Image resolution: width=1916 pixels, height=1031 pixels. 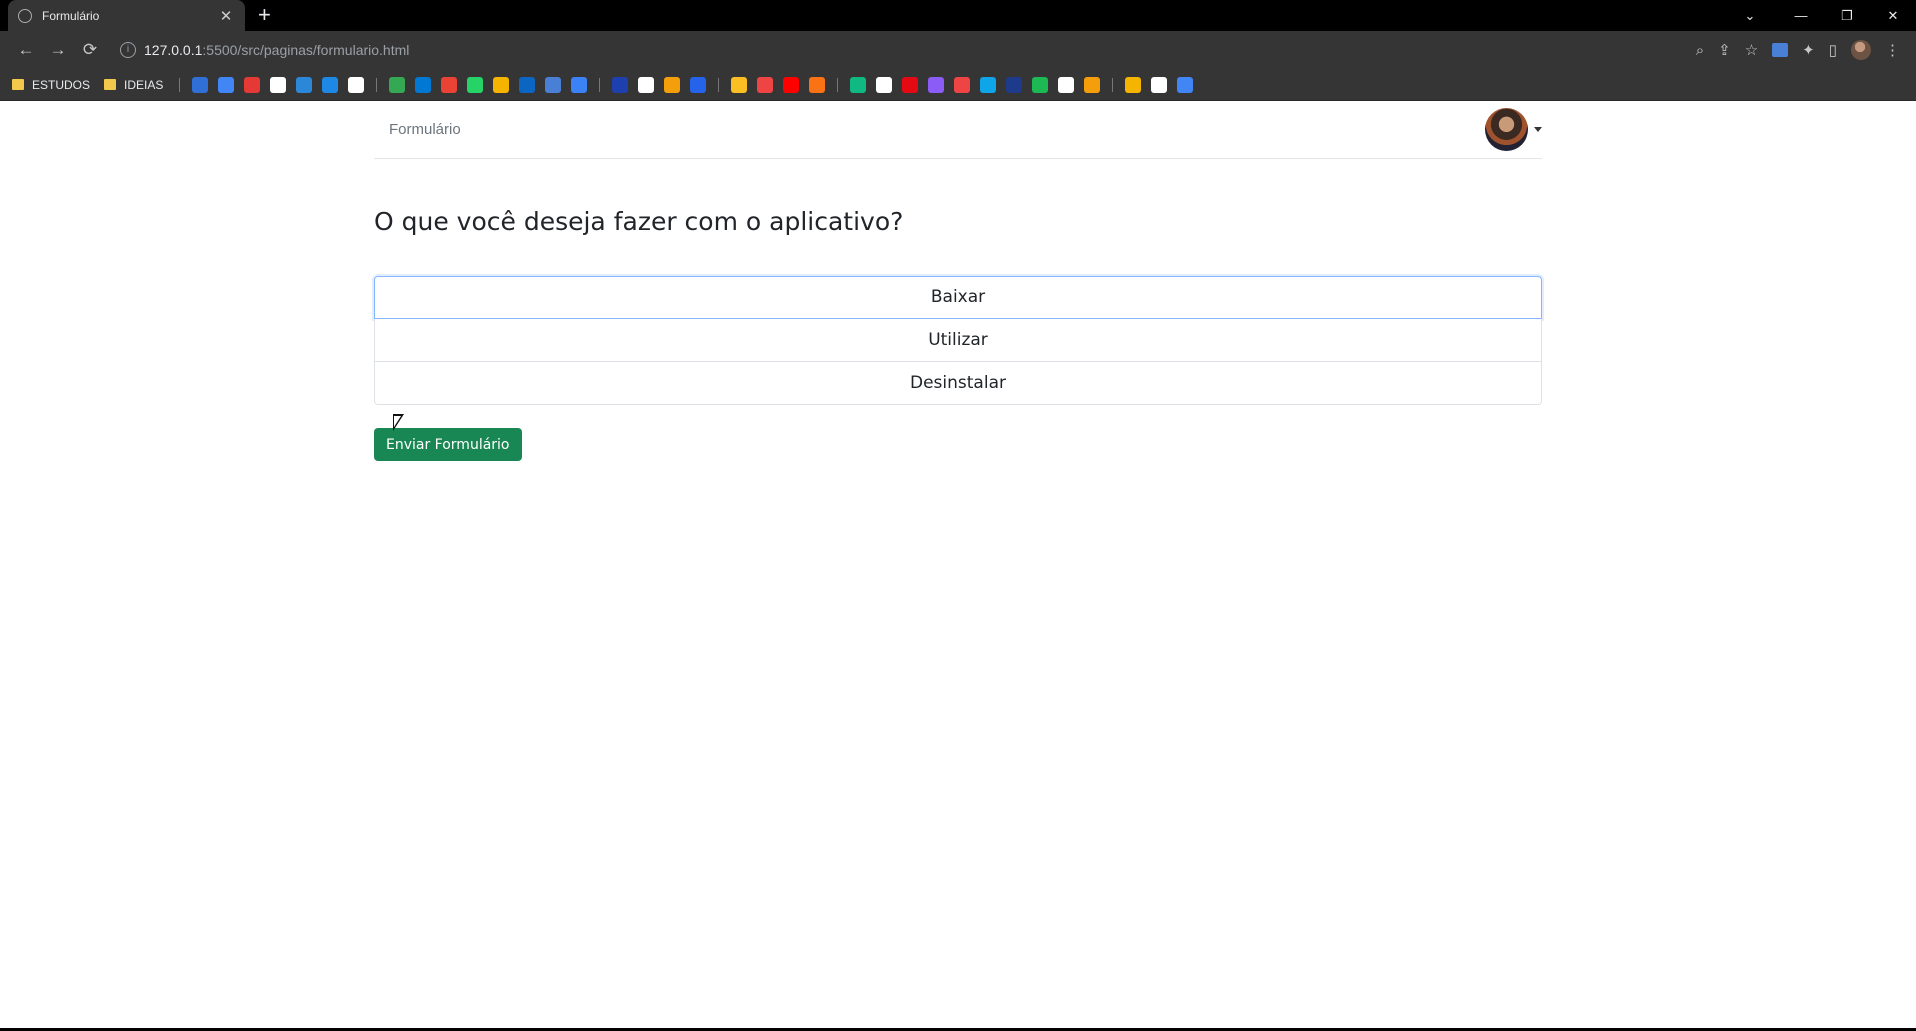 What do you see at coordinates (1798, 50) in the screenshot?
I see `toolbar-actions: ⌕ ⇪ ☆ ✦ ▯ ⋮` at bounding box center [1798, 50].